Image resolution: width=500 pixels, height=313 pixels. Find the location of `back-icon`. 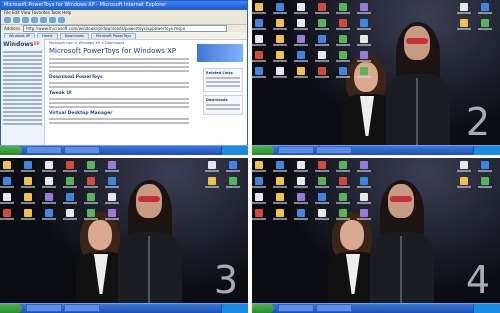

back-icon is located at coordinates (7, 20).